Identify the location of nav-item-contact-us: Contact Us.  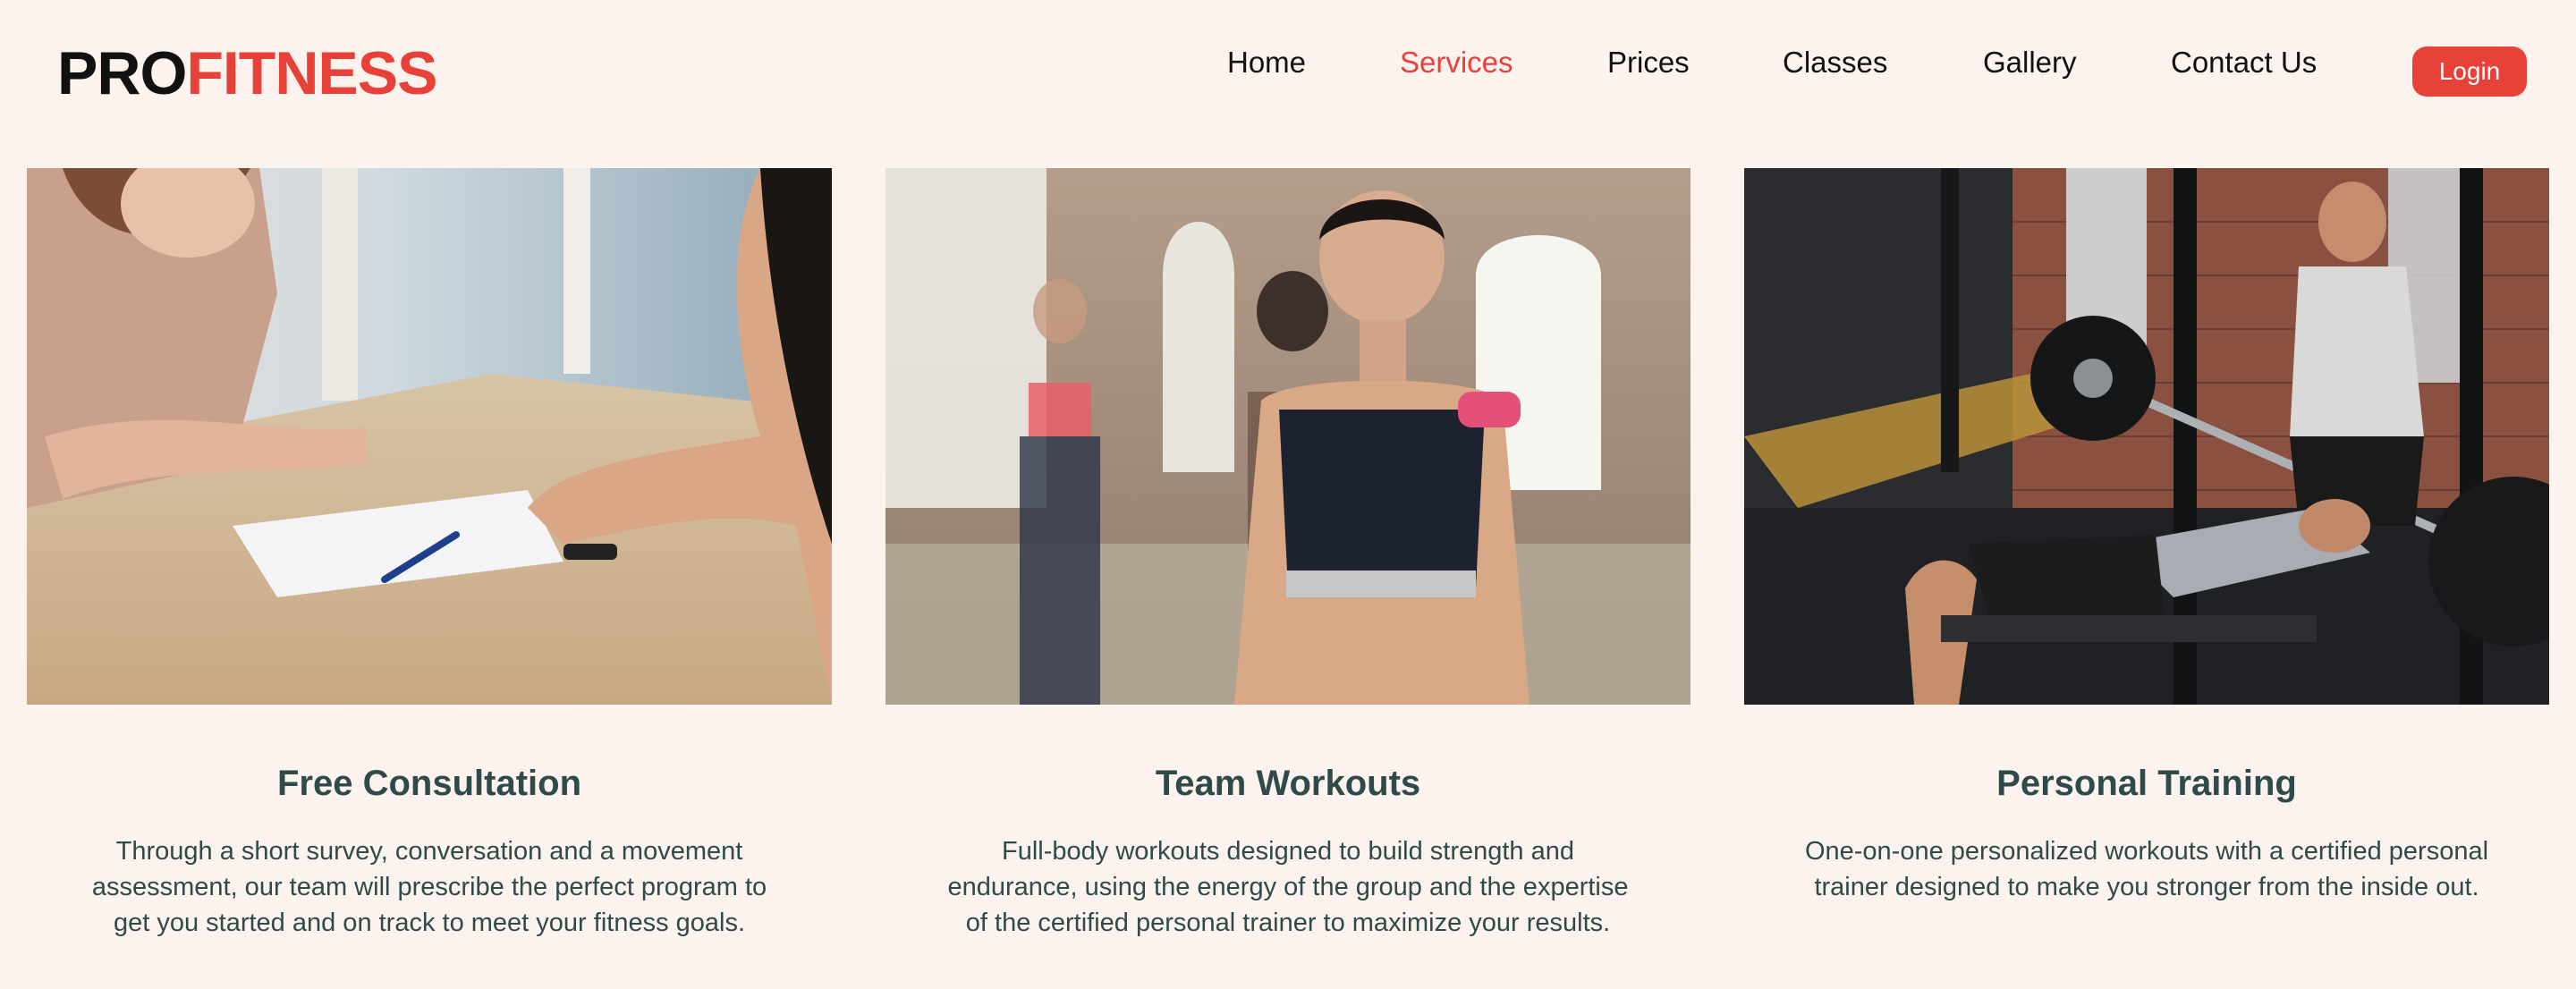
(2244, 62).